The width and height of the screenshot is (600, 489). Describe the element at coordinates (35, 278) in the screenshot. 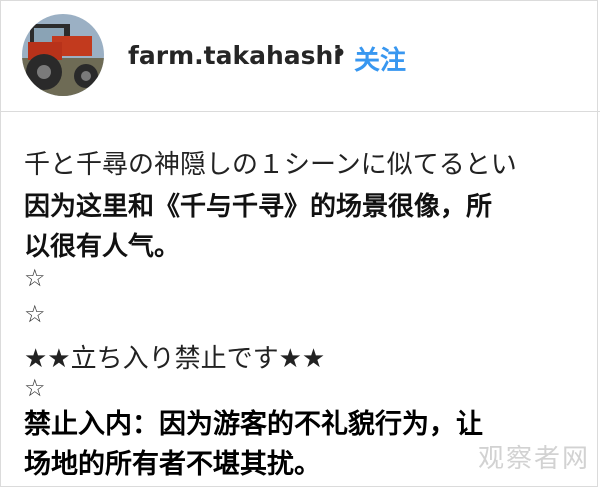

I see `caption-star-1: ☆` at that location.